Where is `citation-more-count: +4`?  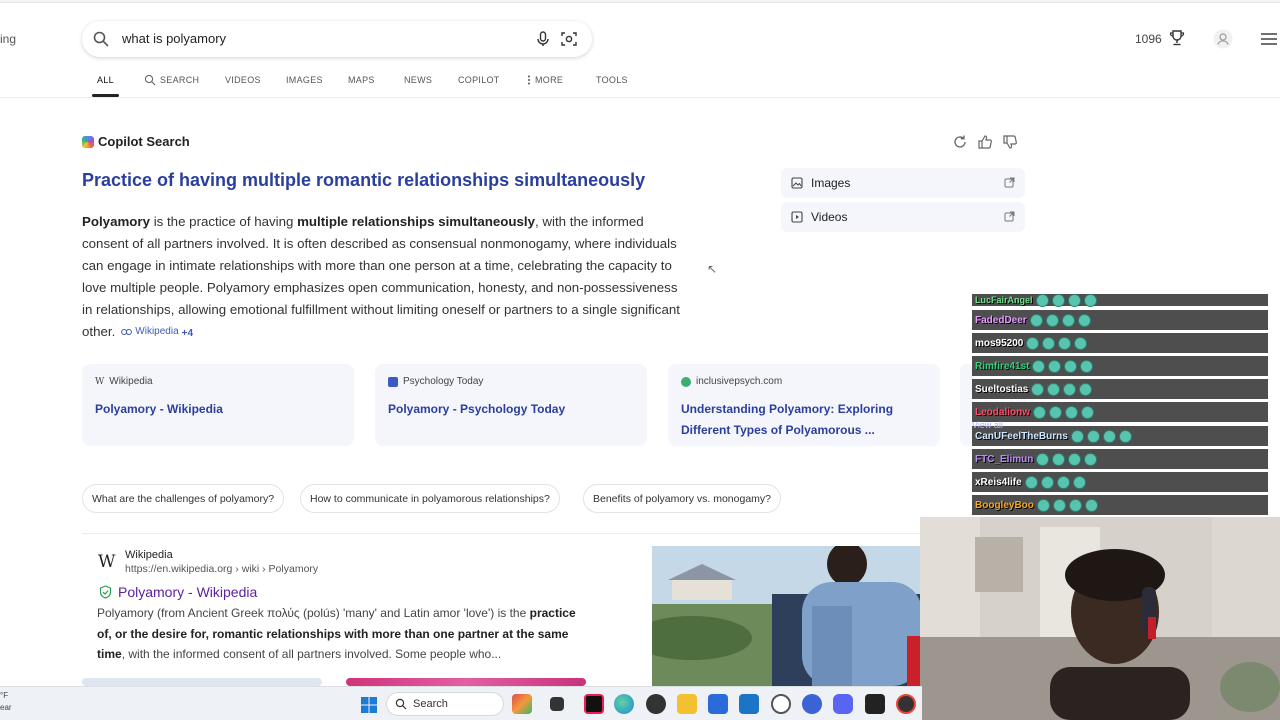 citation-more-count: +4 is located at coordinates (187, 333).